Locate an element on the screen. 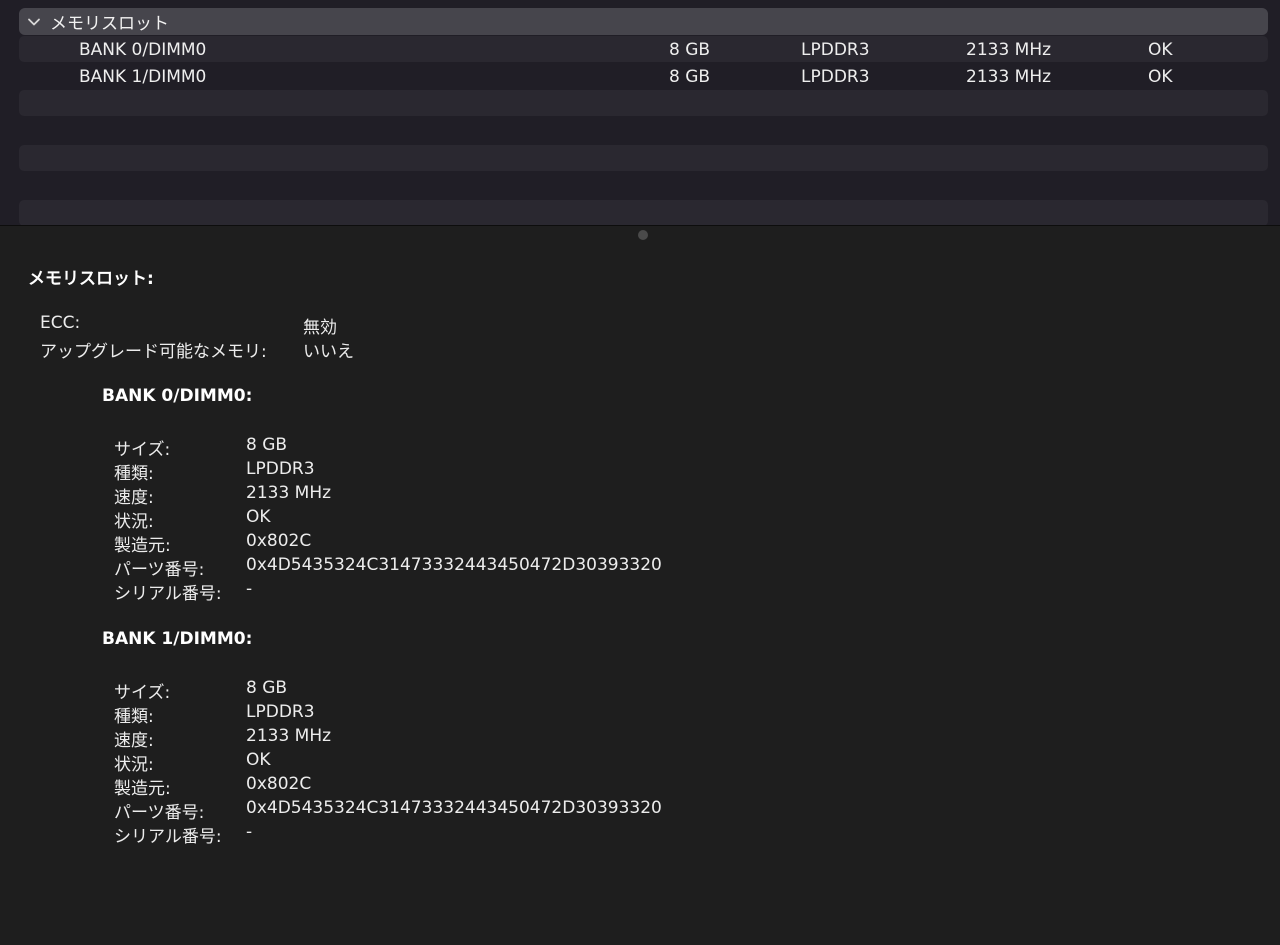  field-label: ECC: is located at coordinates (60, 323).